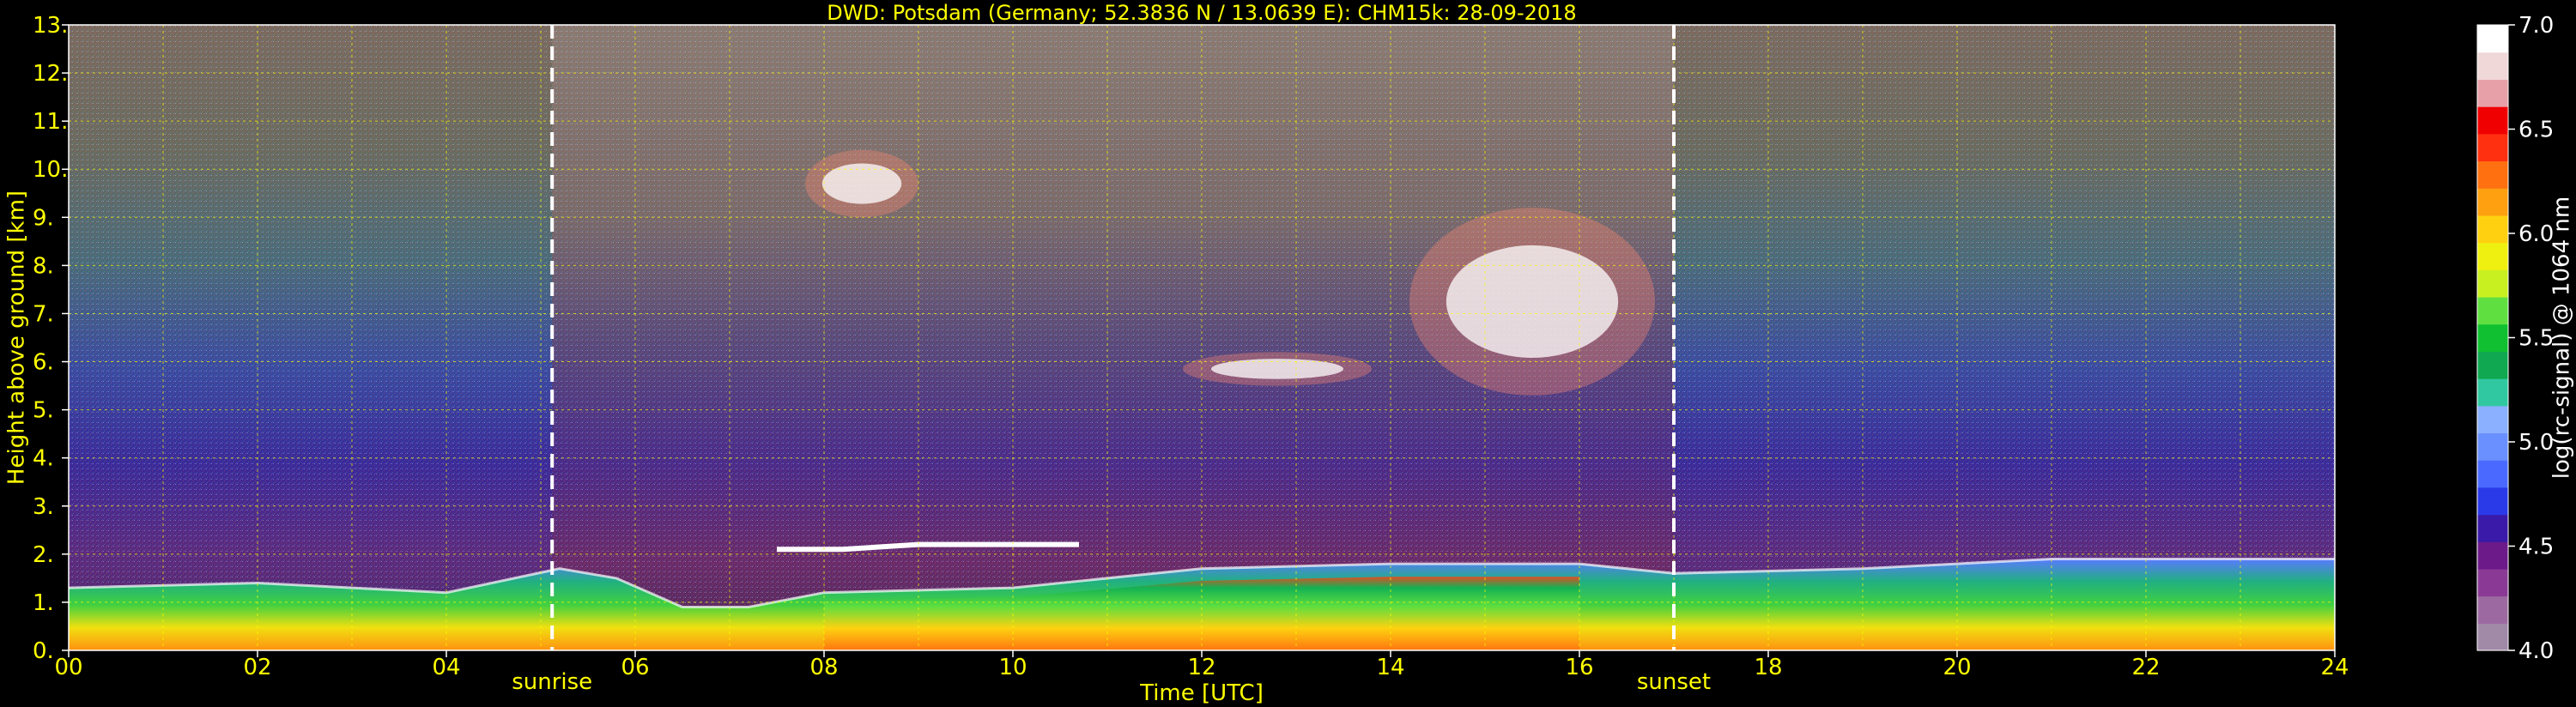  What do you see at coordinates (43, 651) in the screenshot?
I see `y-tick-label: 0.` at bounding box center [43, 651].